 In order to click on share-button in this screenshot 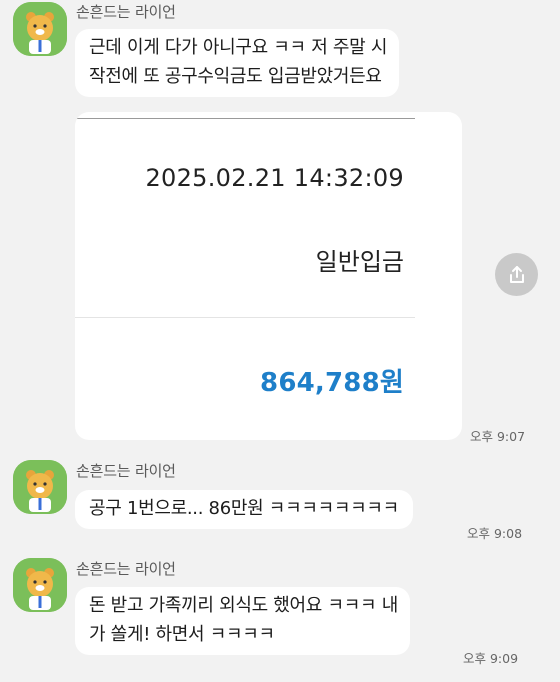, I will do `click(516, 274)`.